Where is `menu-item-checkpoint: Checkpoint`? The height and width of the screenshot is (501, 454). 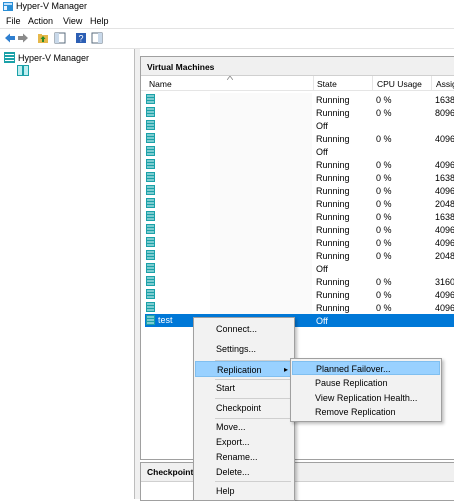 menu-item-checkpoint: Checkpoint is located at coordinates (244, 408).